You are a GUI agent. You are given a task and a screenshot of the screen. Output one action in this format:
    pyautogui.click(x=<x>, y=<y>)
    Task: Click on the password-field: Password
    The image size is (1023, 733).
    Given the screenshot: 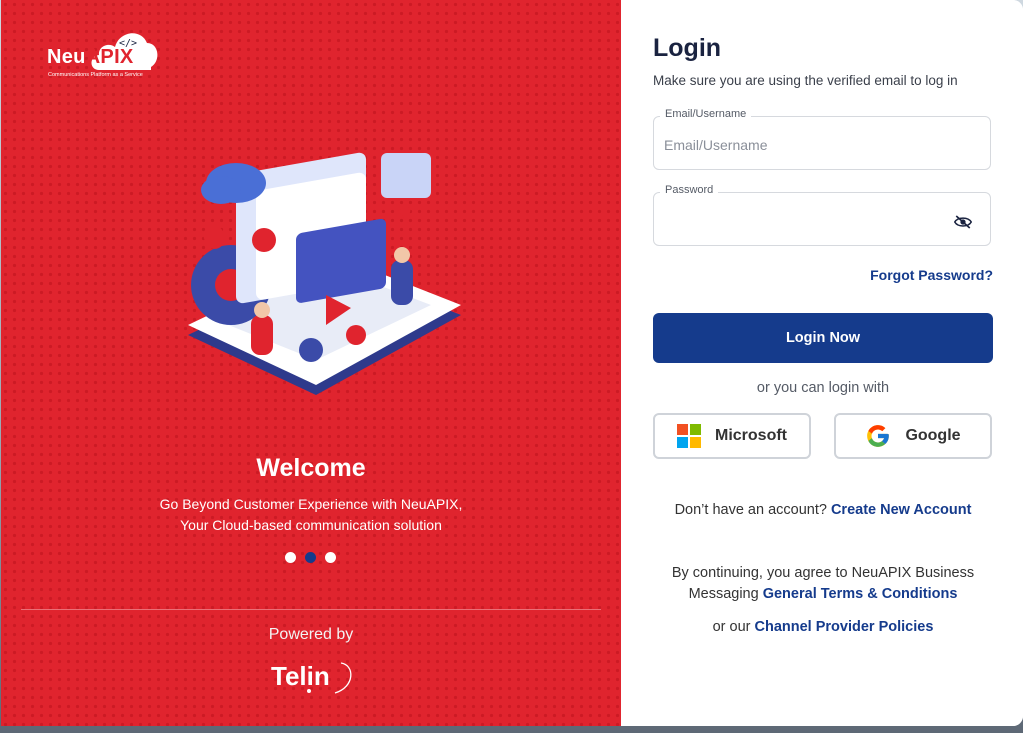 What is the action you would take?
    pyautogui.click(x=822, y=215)
    